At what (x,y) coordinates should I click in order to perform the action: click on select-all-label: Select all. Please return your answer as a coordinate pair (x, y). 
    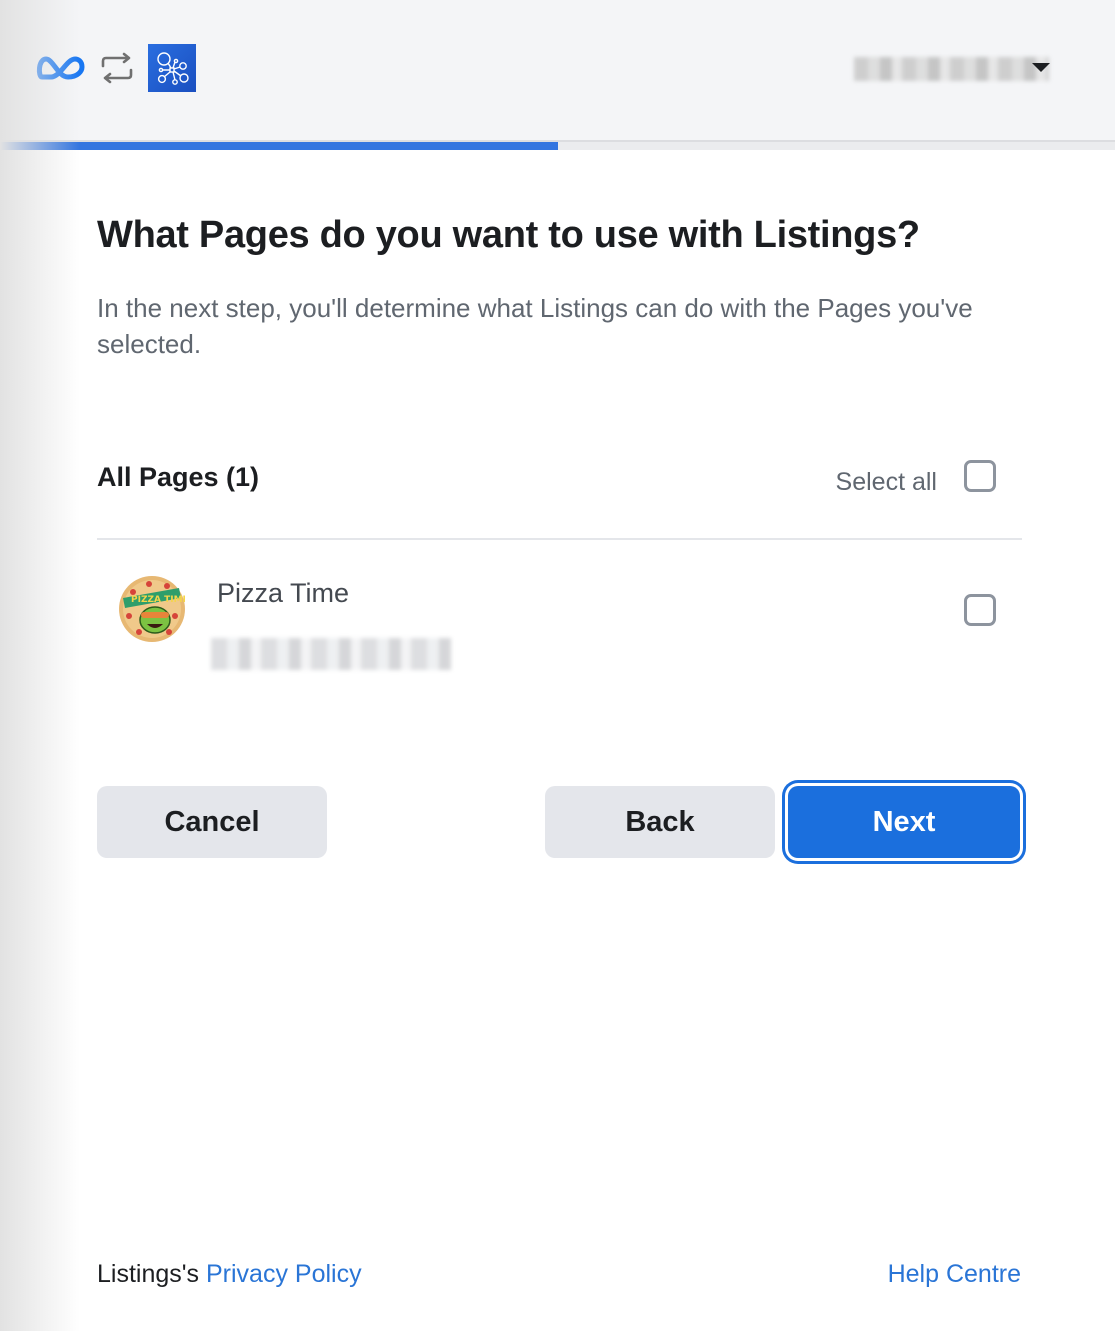
    Looking at the image, I should click on (886, 482).